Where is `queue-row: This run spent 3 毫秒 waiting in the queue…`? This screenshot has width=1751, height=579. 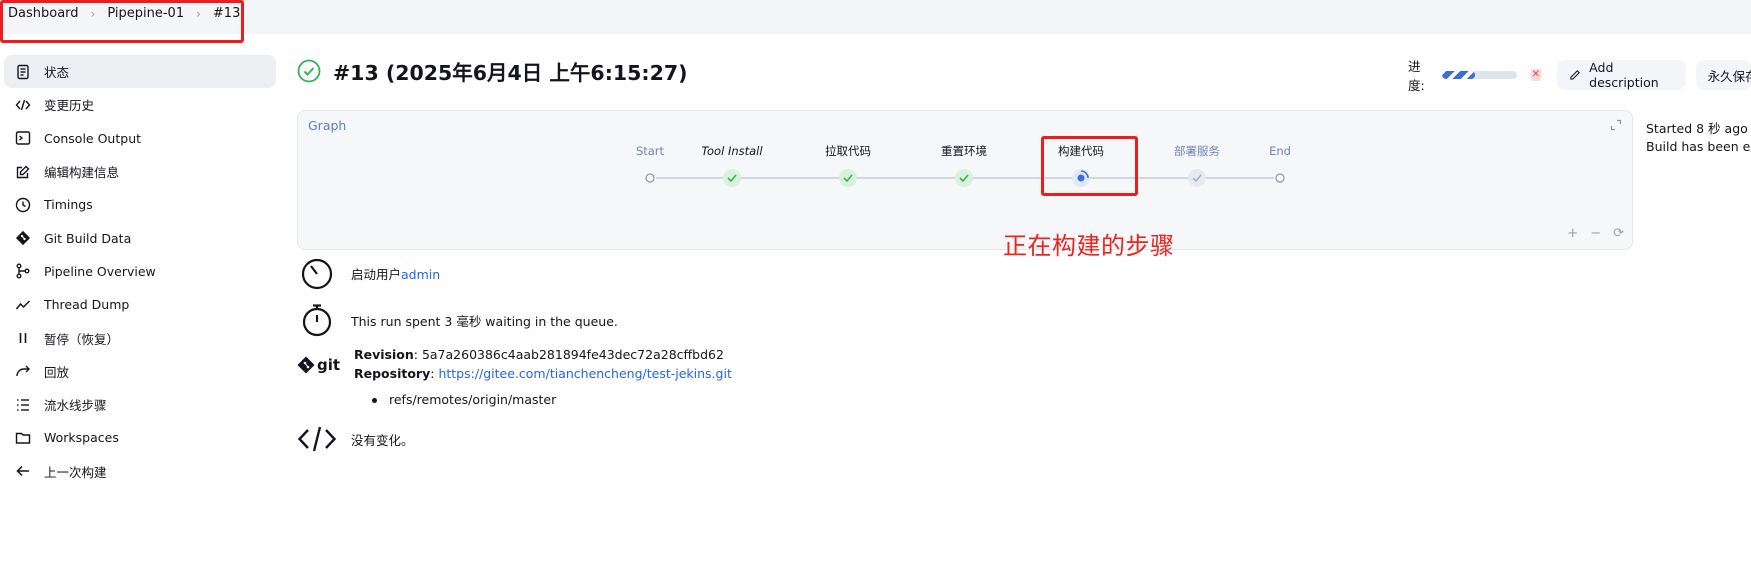
queue-row: This run spent 3 毫秒 waiting in the queue… is located at coordinates (457, 320).